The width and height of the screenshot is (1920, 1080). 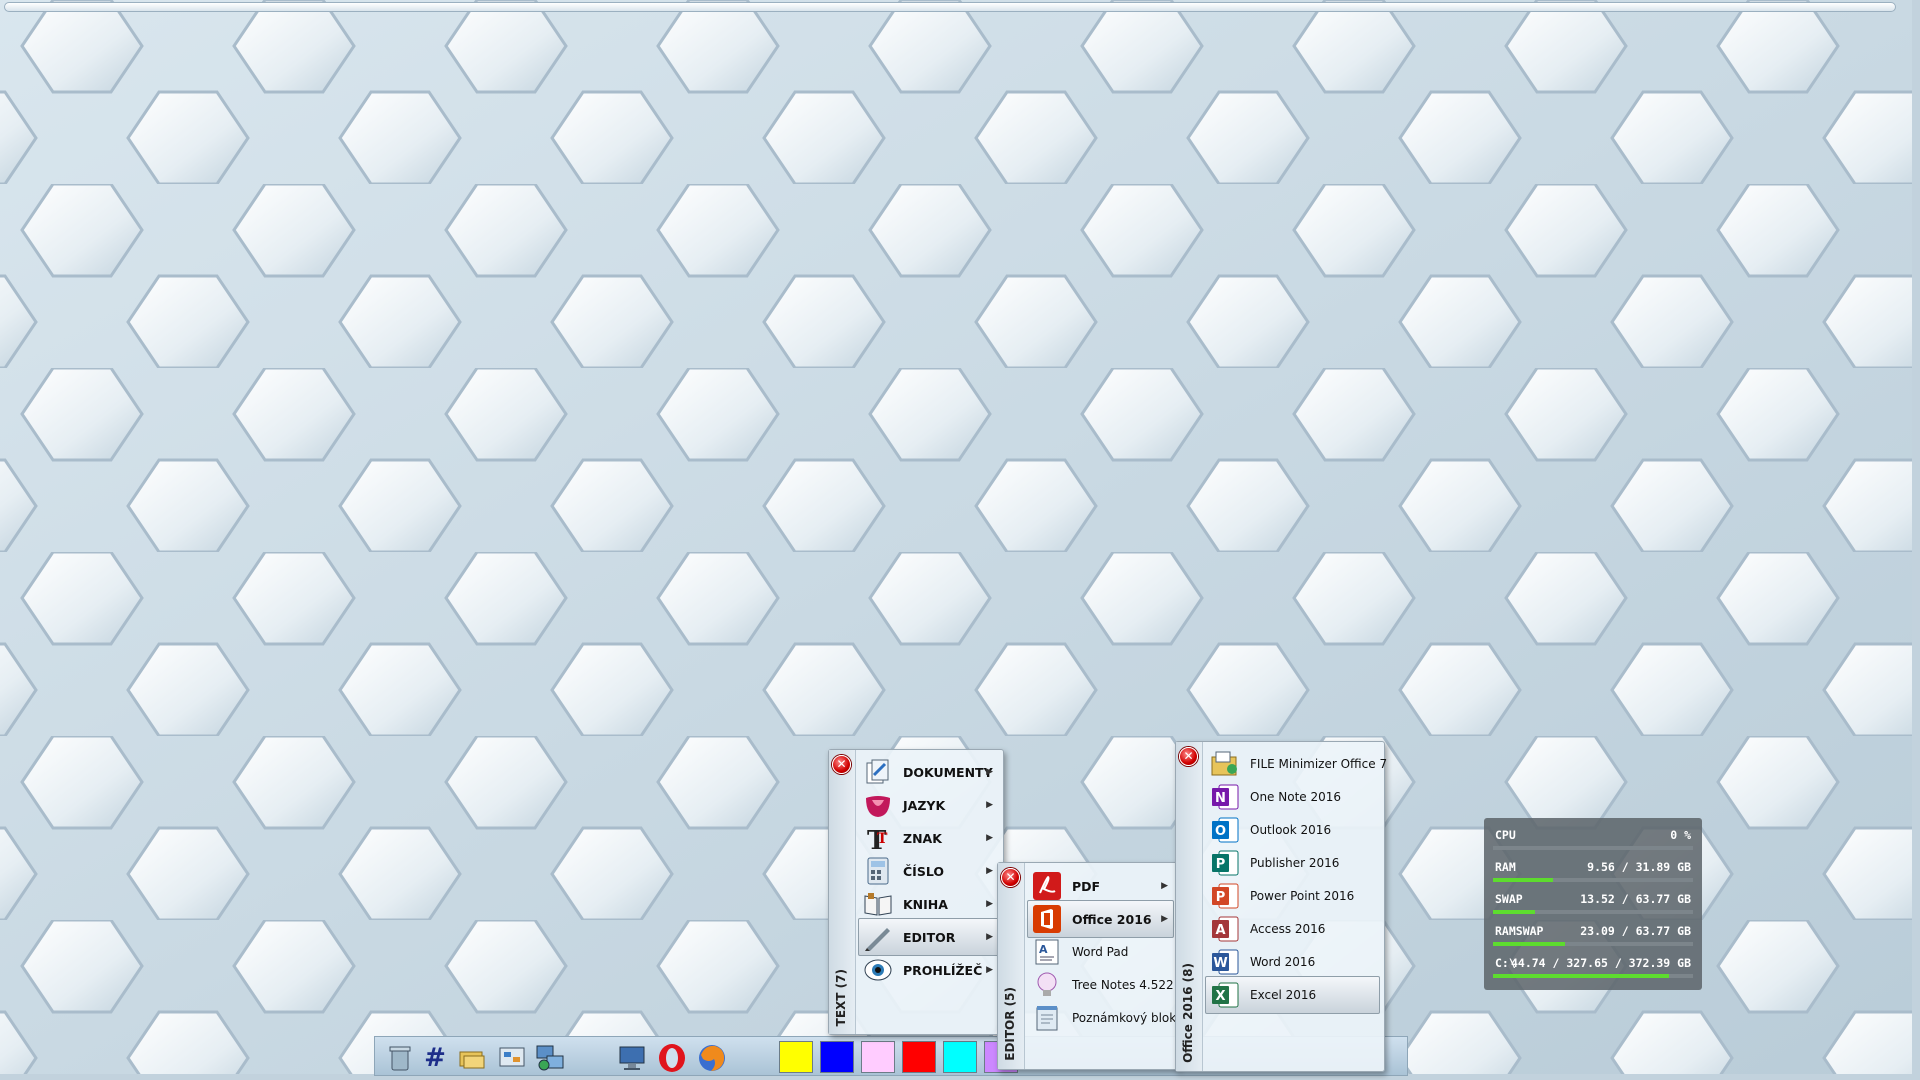 What do you see at coordinates (1010, 877) in the screenshot?
I see `editor-menu-close-button: ✕` at bounding box center [1010, 877].